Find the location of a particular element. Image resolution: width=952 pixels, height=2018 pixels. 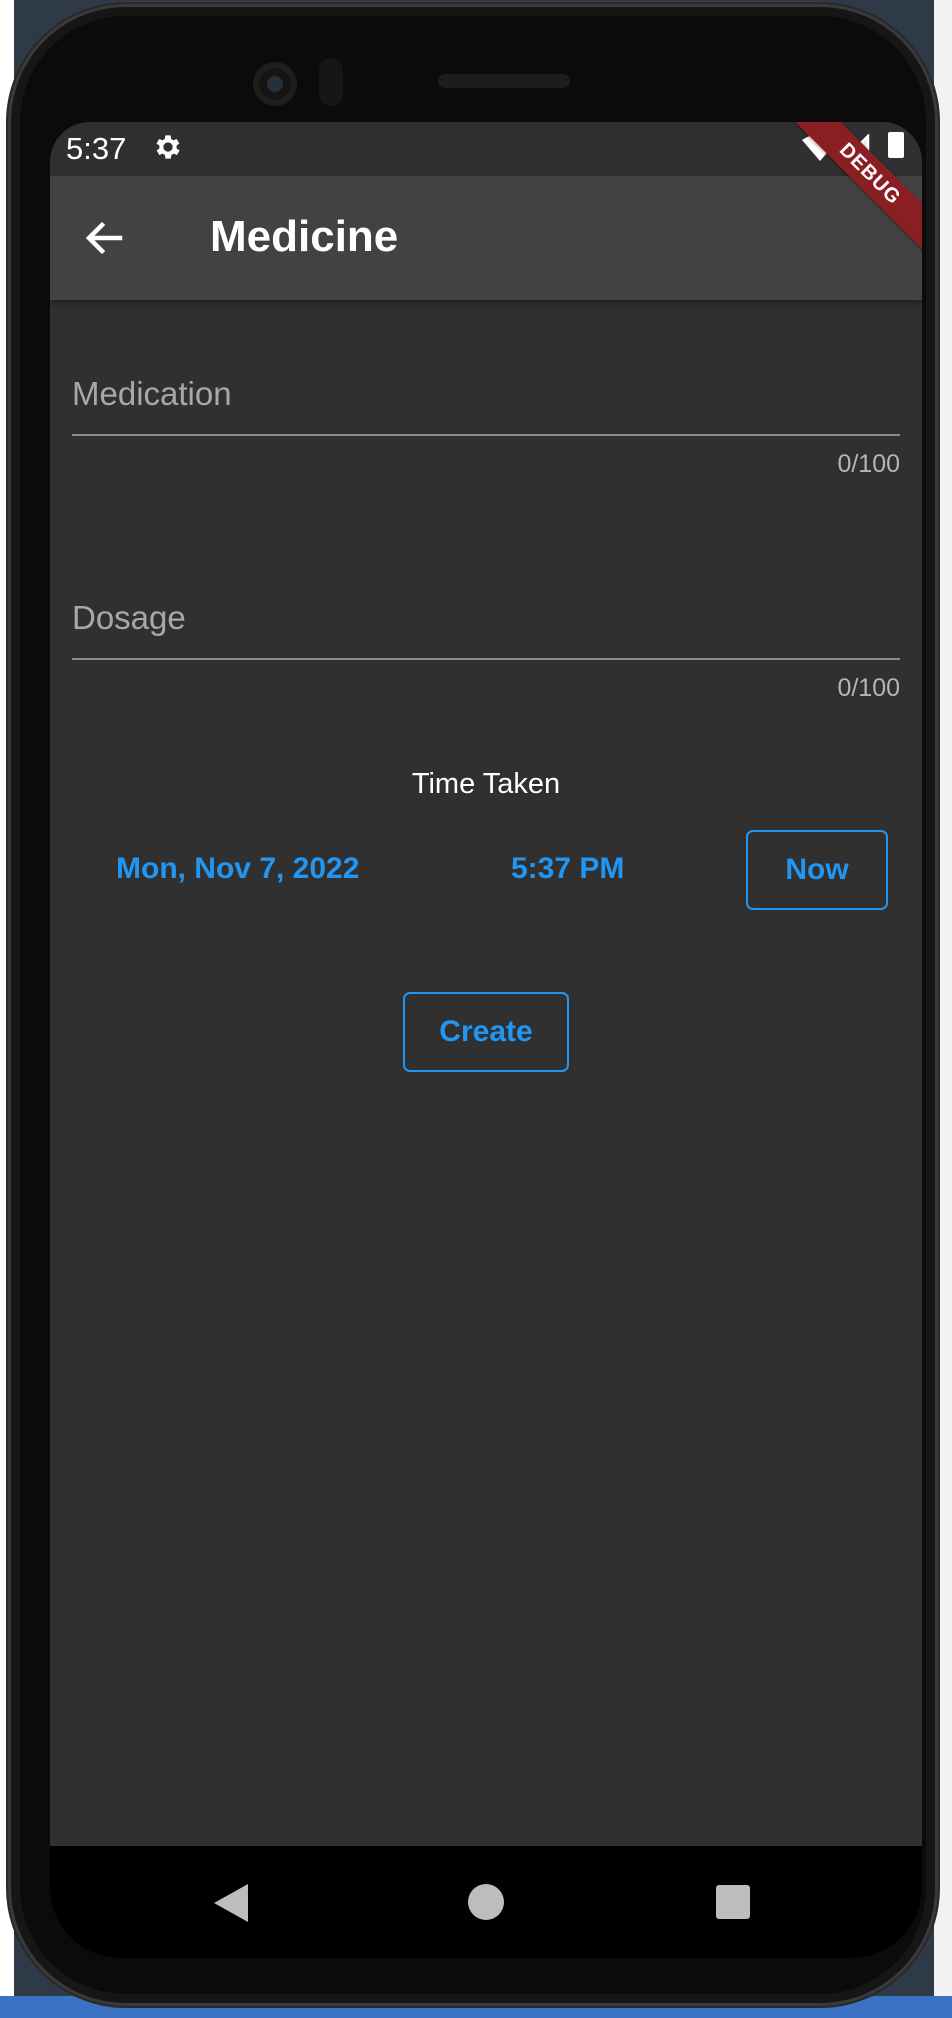

page-title: Medicine is located at coordinates (304, 236).